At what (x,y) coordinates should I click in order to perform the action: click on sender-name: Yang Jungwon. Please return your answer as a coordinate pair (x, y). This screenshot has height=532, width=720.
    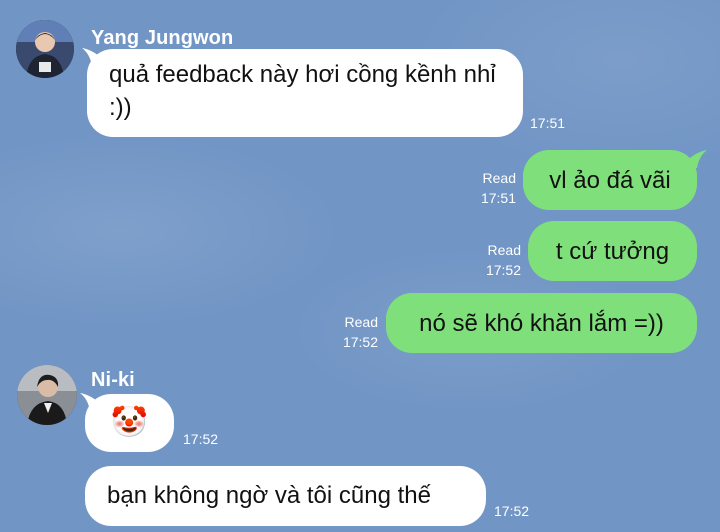
    Looking at the image, I should click on (162, 38).